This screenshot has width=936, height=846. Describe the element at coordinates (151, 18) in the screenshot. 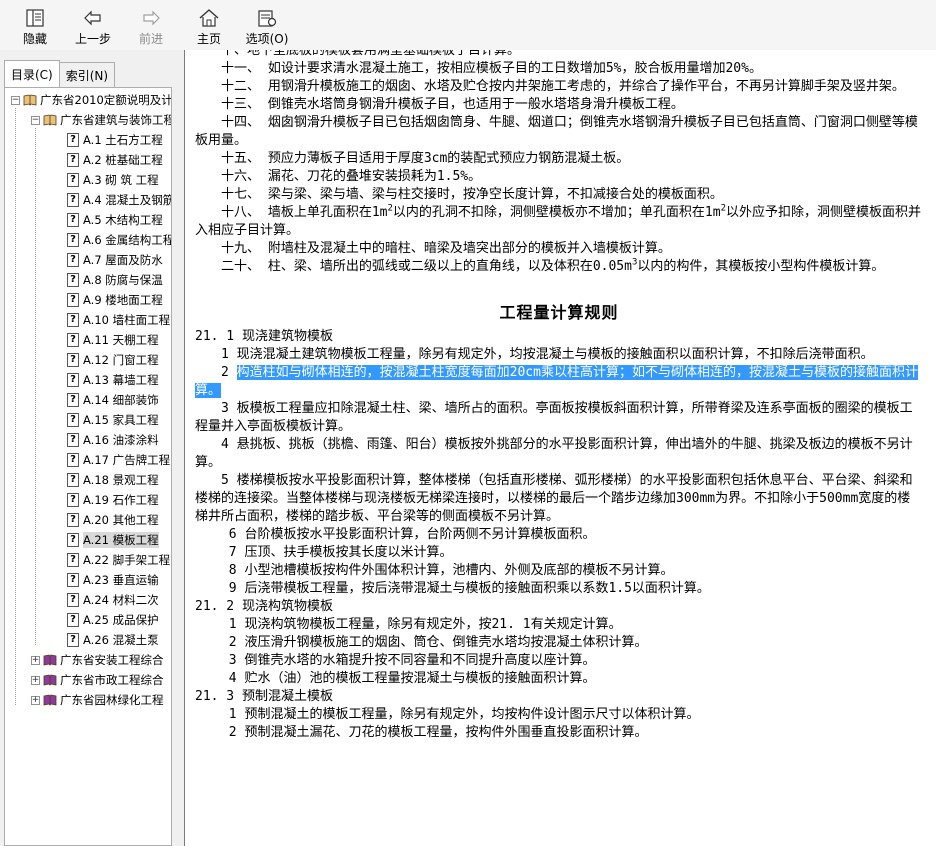

I see `forward-arrow-icon` at that location.